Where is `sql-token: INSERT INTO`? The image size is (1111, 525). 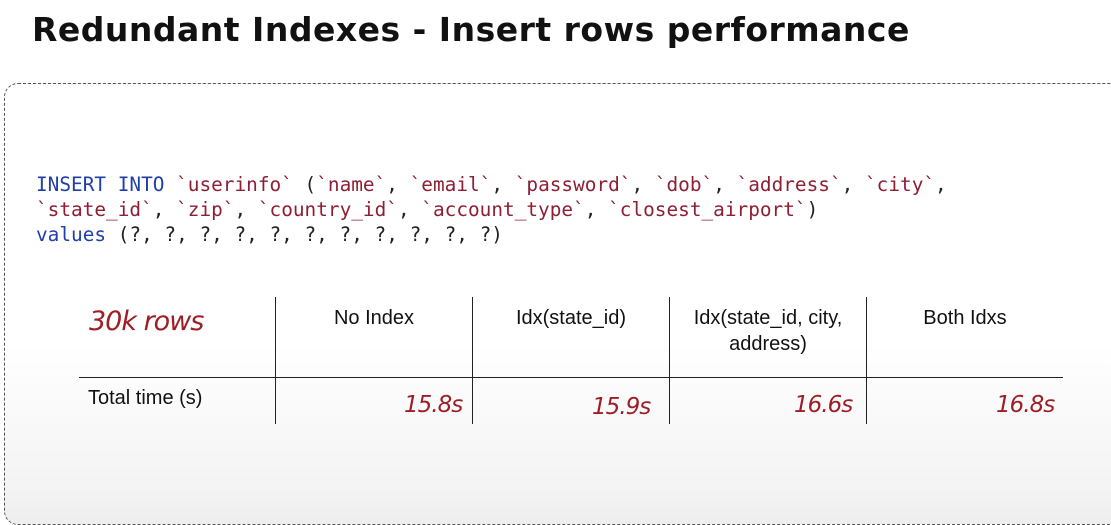
sql-token: INSERT INTO is located at coordinates (100, 184).